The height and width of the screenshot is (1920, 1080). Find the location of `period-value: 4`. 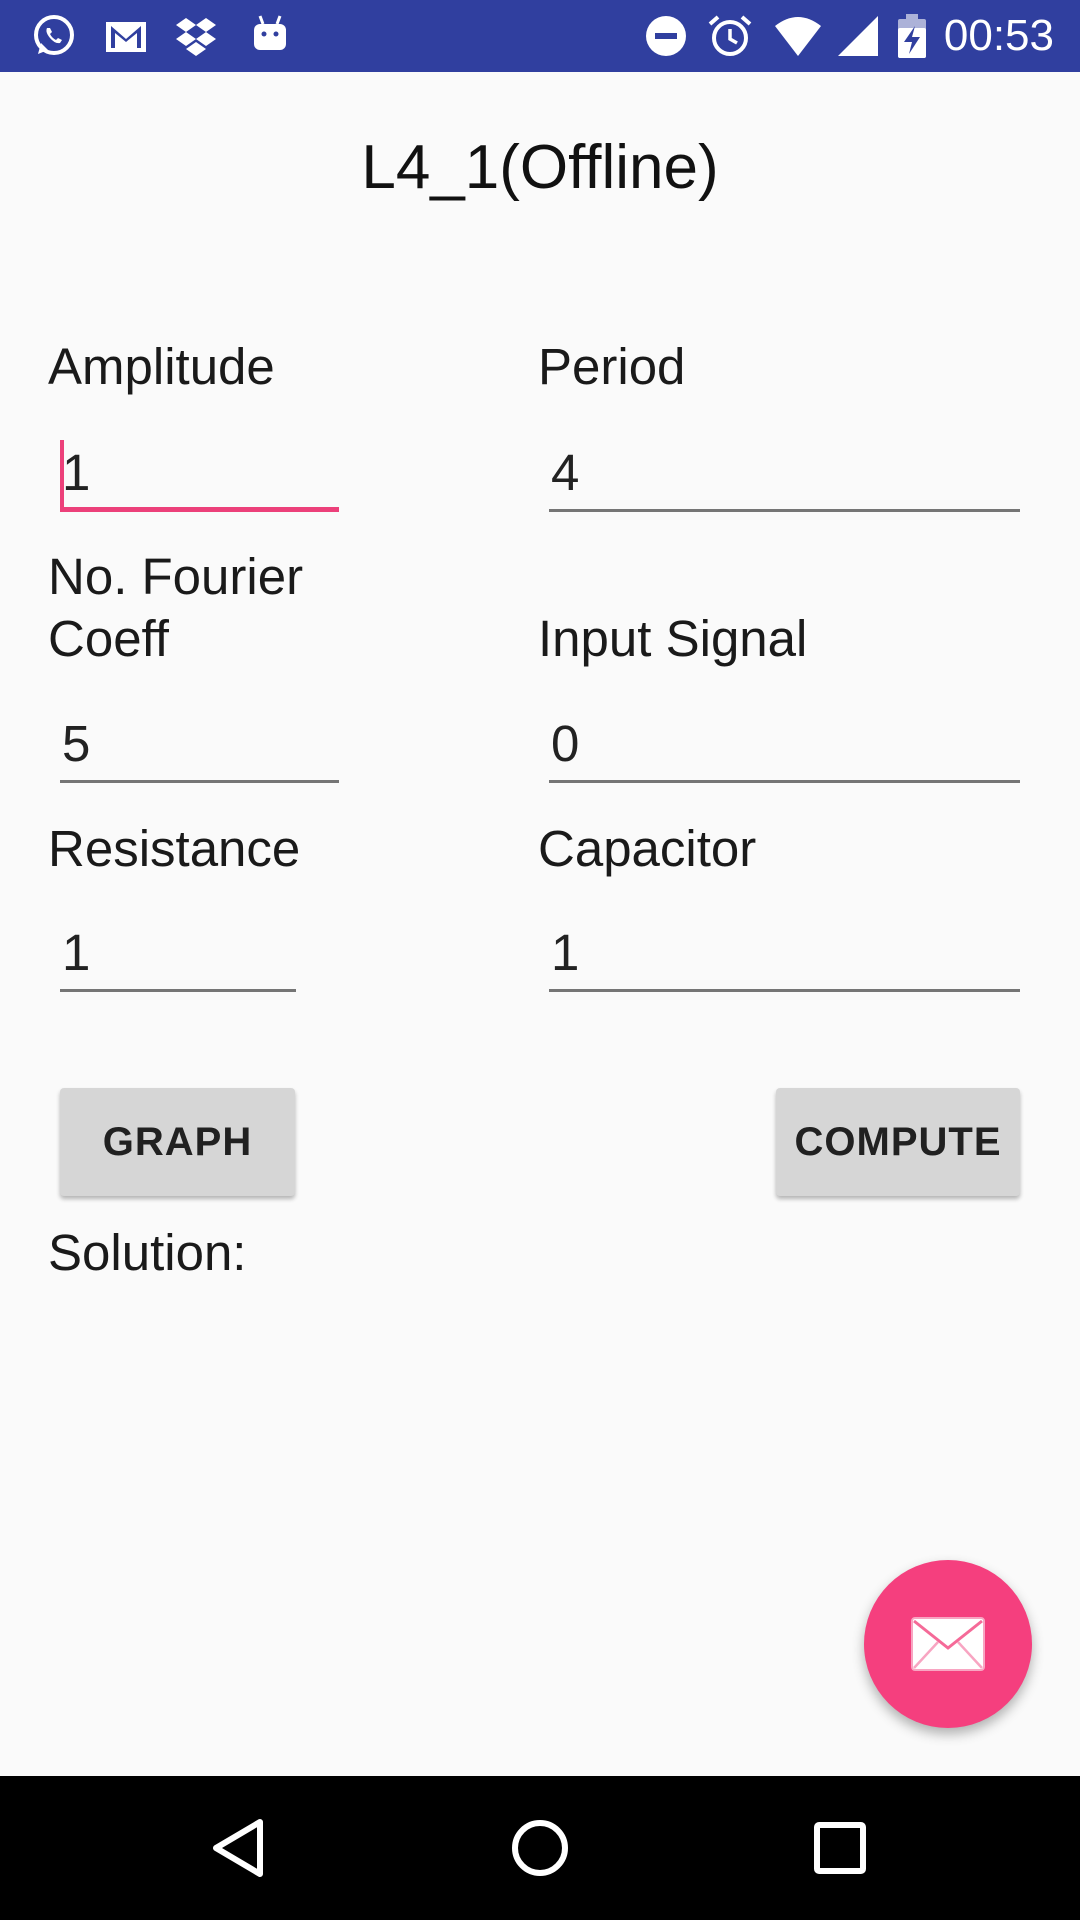

period-value: 4 is located at coordinates (565, 472).